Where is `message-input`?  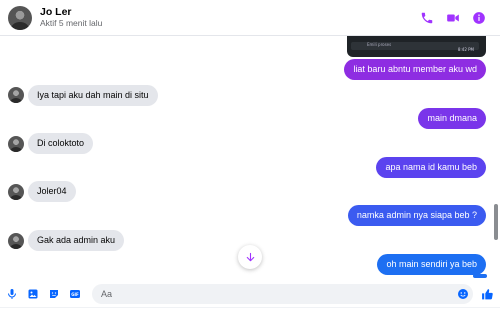
message-input is located at coordinates (276, 294).